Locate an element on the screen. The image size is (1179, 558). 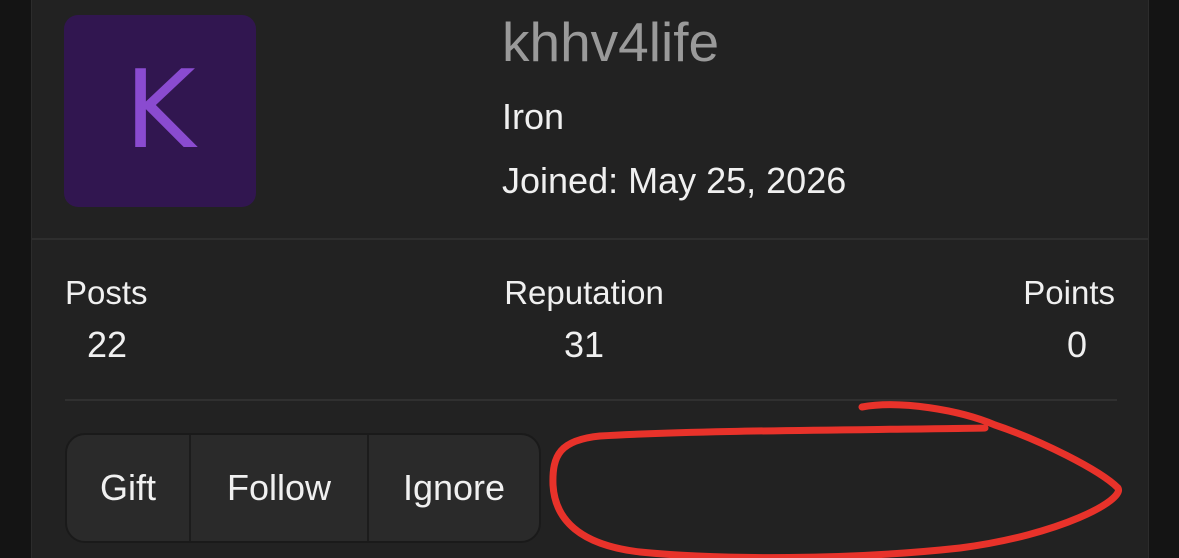
username: khhv4life is located at coordinates (610, 42).